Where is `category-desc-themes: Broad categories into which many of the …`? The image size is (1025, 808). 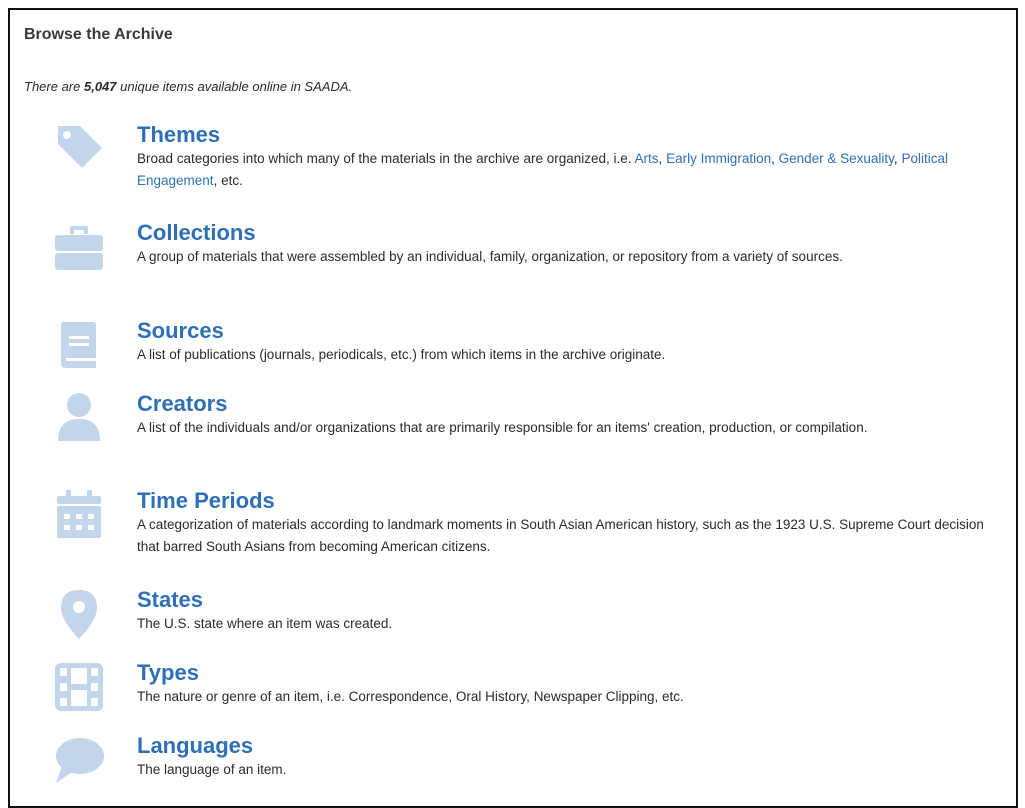 category-desc-themes: Broad categories into which many of the … is located at coordinates (572, 170).